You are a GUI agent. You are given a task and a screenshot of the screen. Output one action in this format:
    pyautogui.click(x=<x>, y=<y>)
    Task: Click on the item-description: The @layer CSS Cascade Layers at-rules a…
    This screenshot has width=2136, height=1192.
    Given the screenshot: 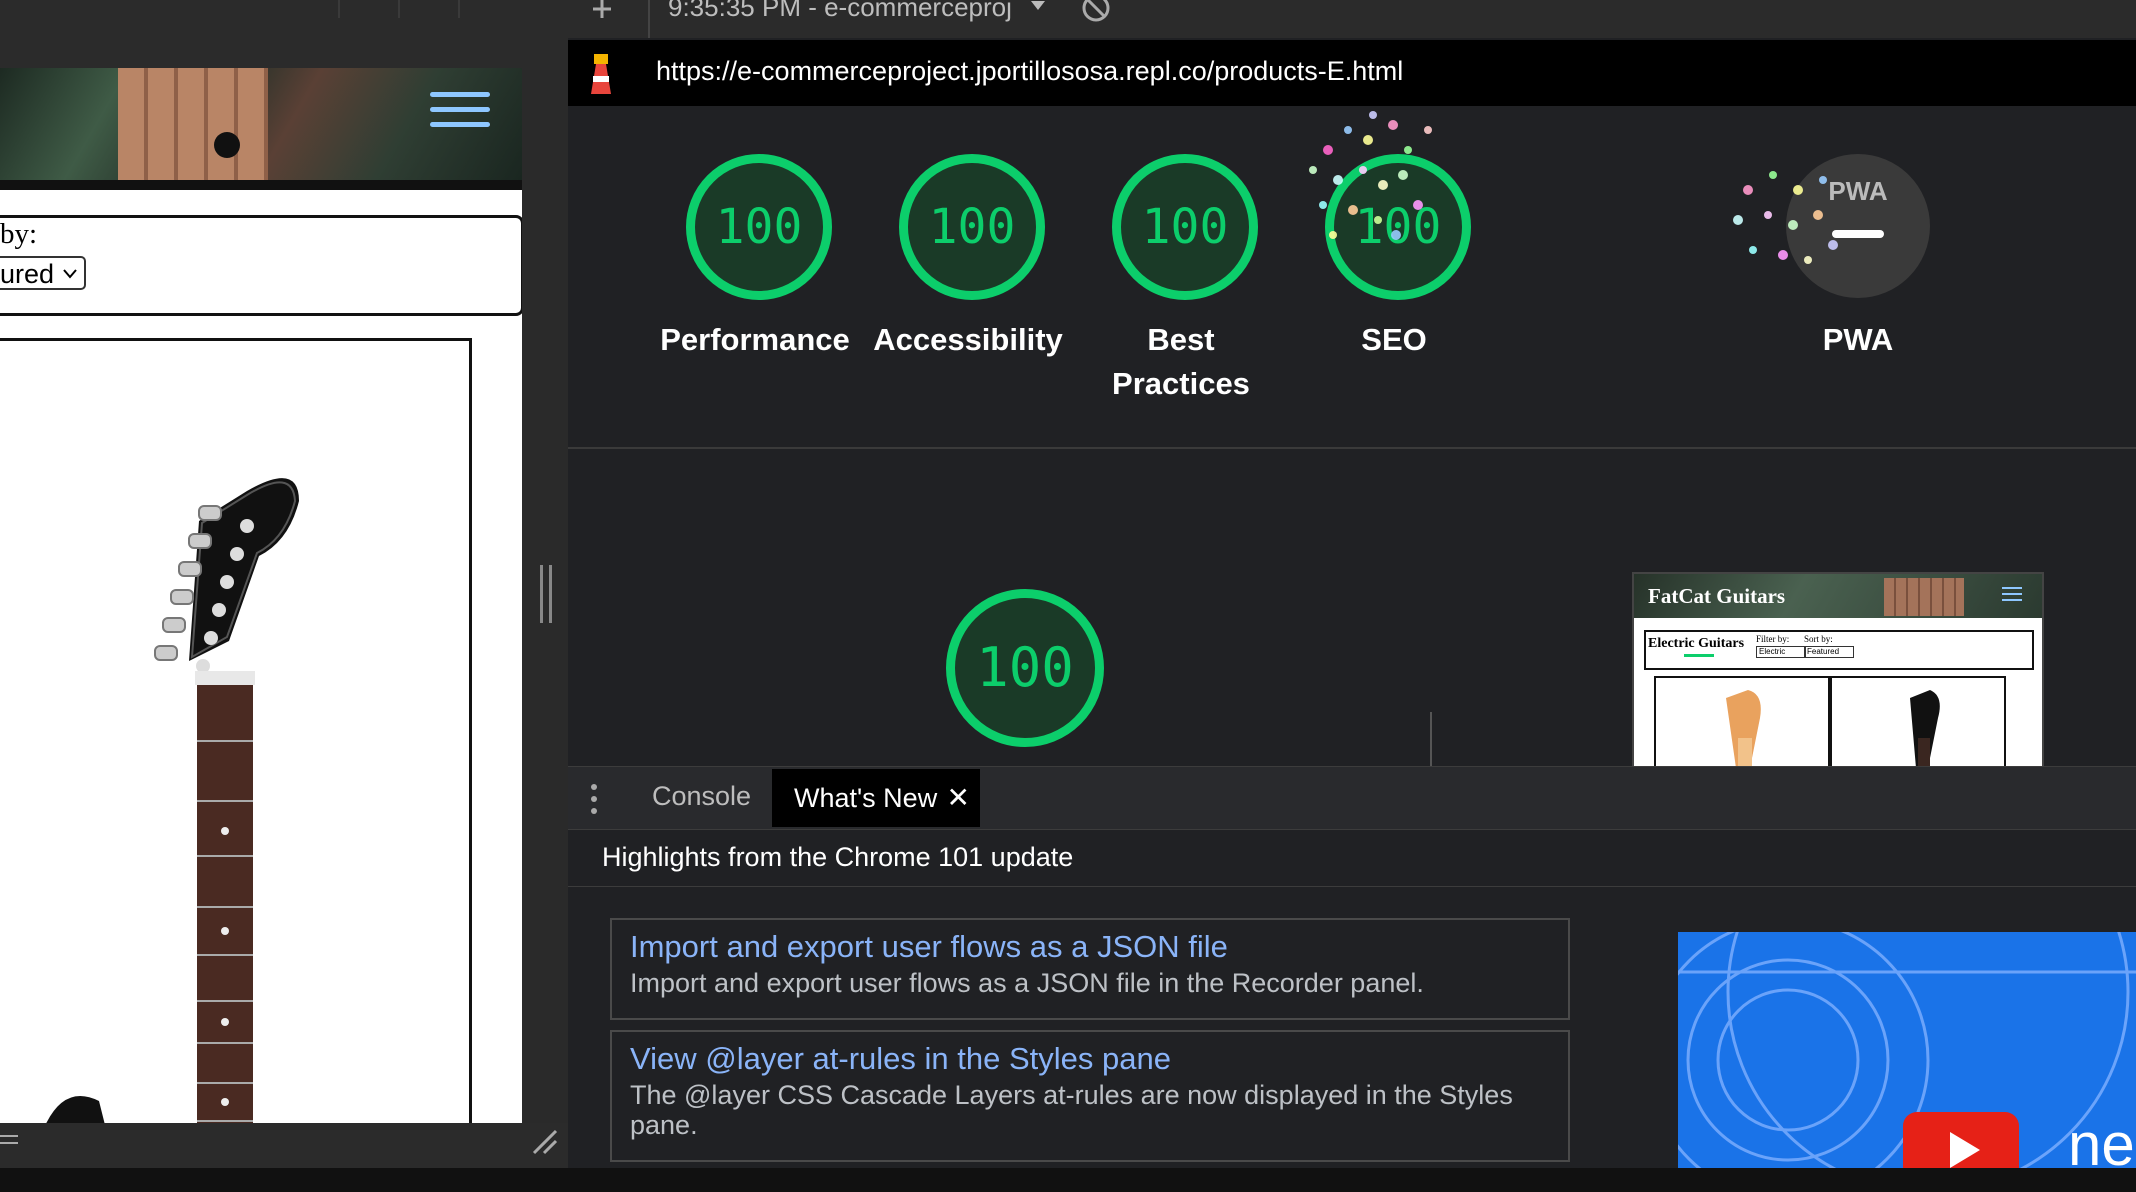 What is the action you would take?
    pyautogui.click(x=1071, y=1110)
    